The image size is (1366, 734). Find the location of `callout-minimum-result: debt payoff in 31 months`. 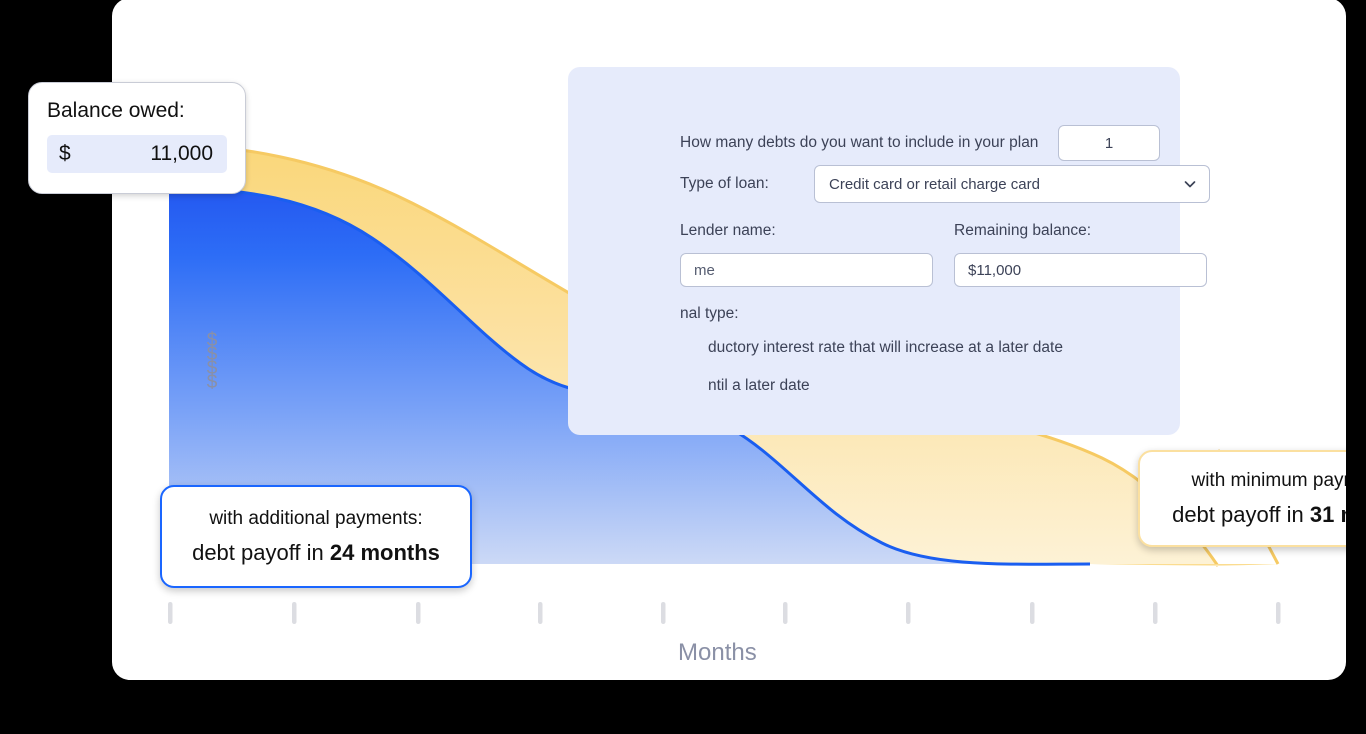

callout-minimum-result: debt payoff in 31 months is located at coordinates (1252, 515).